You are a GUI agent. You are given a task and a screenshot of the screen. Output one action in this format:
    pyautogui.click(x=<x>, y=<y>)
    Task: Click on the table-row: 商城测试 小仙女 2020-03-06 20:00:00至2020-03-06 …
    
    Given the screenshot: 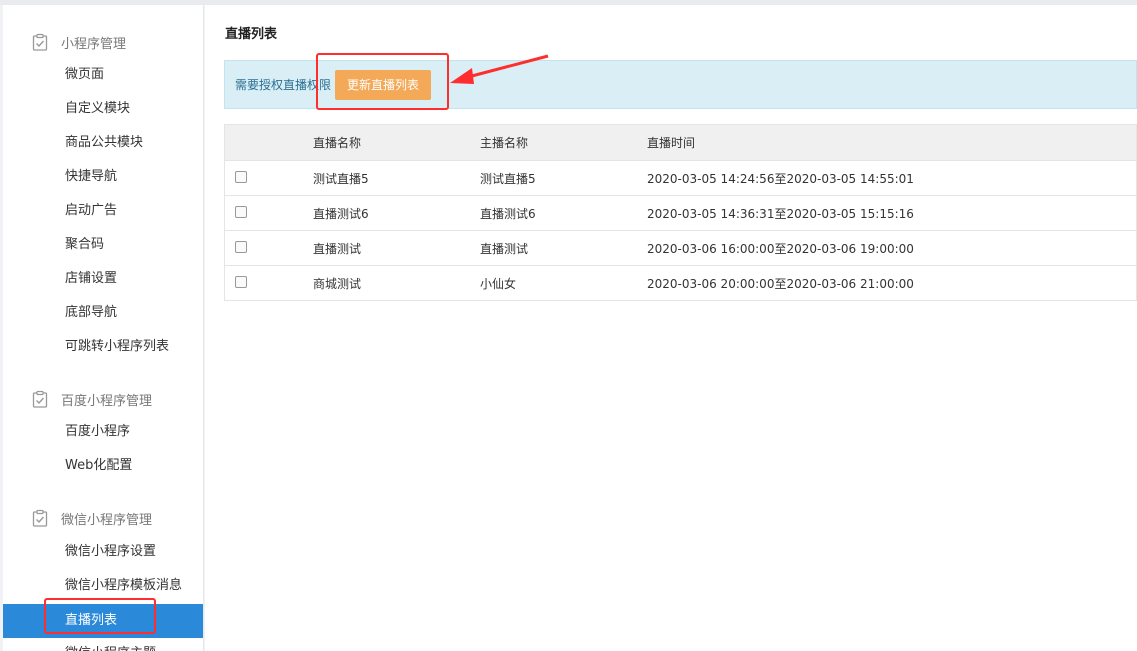 What is the action you would take?
    pyautogui.click(x=680, y=282)
    